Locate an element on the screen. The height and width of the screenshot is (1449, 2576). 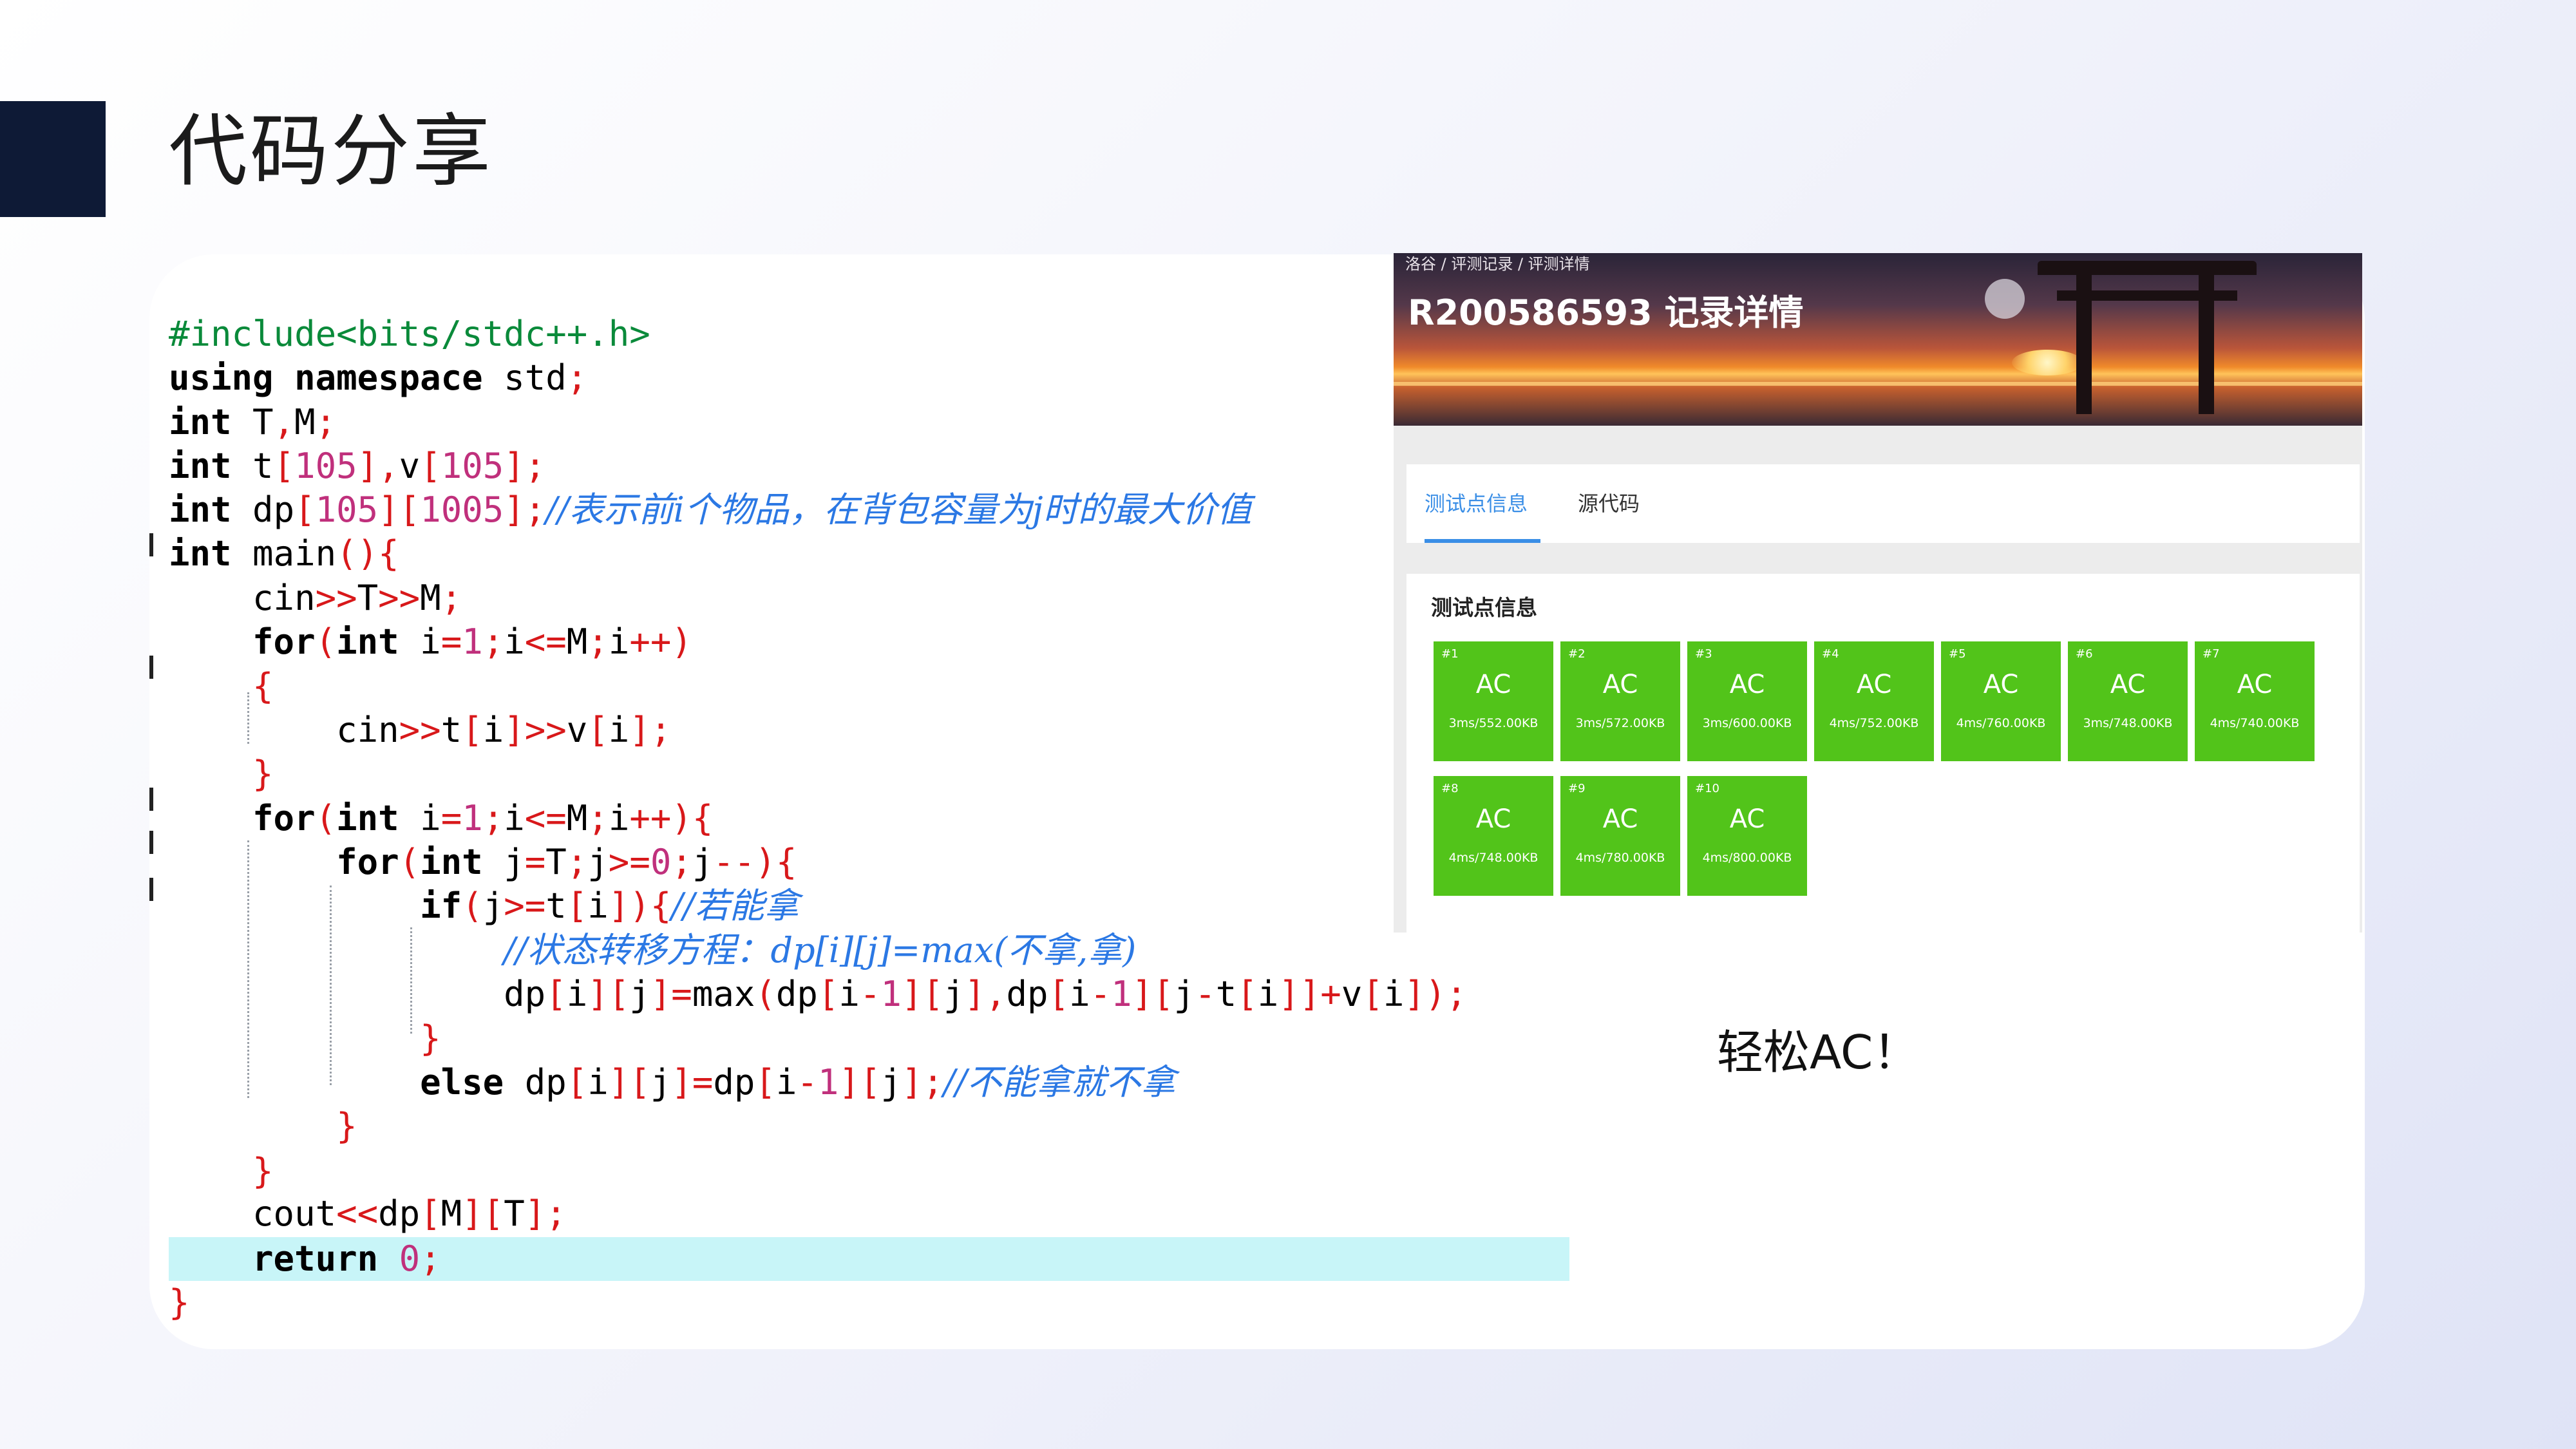
code-line: for(int j=T;j>=0;j--){ is located at coordinates (483, 862).